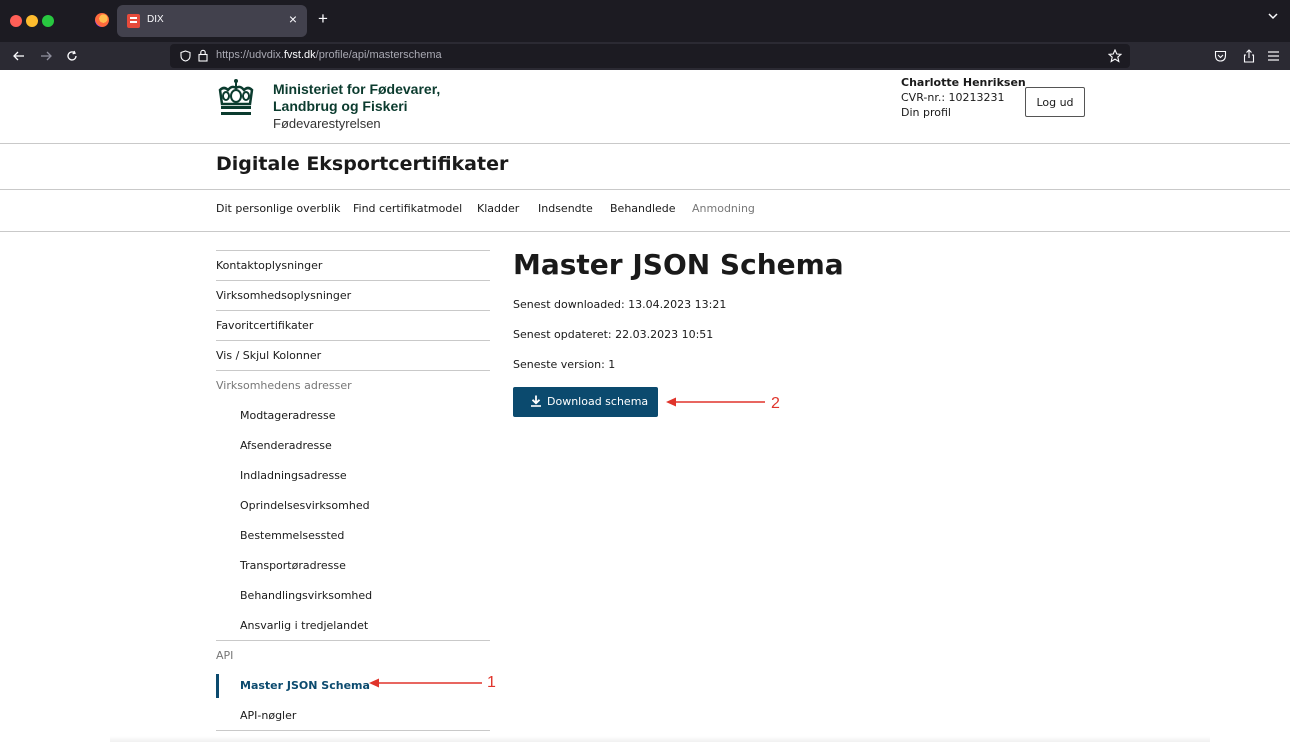  I want to click on sidemenu-item-contact: Kontaktoplysninger, so click(353, 266).